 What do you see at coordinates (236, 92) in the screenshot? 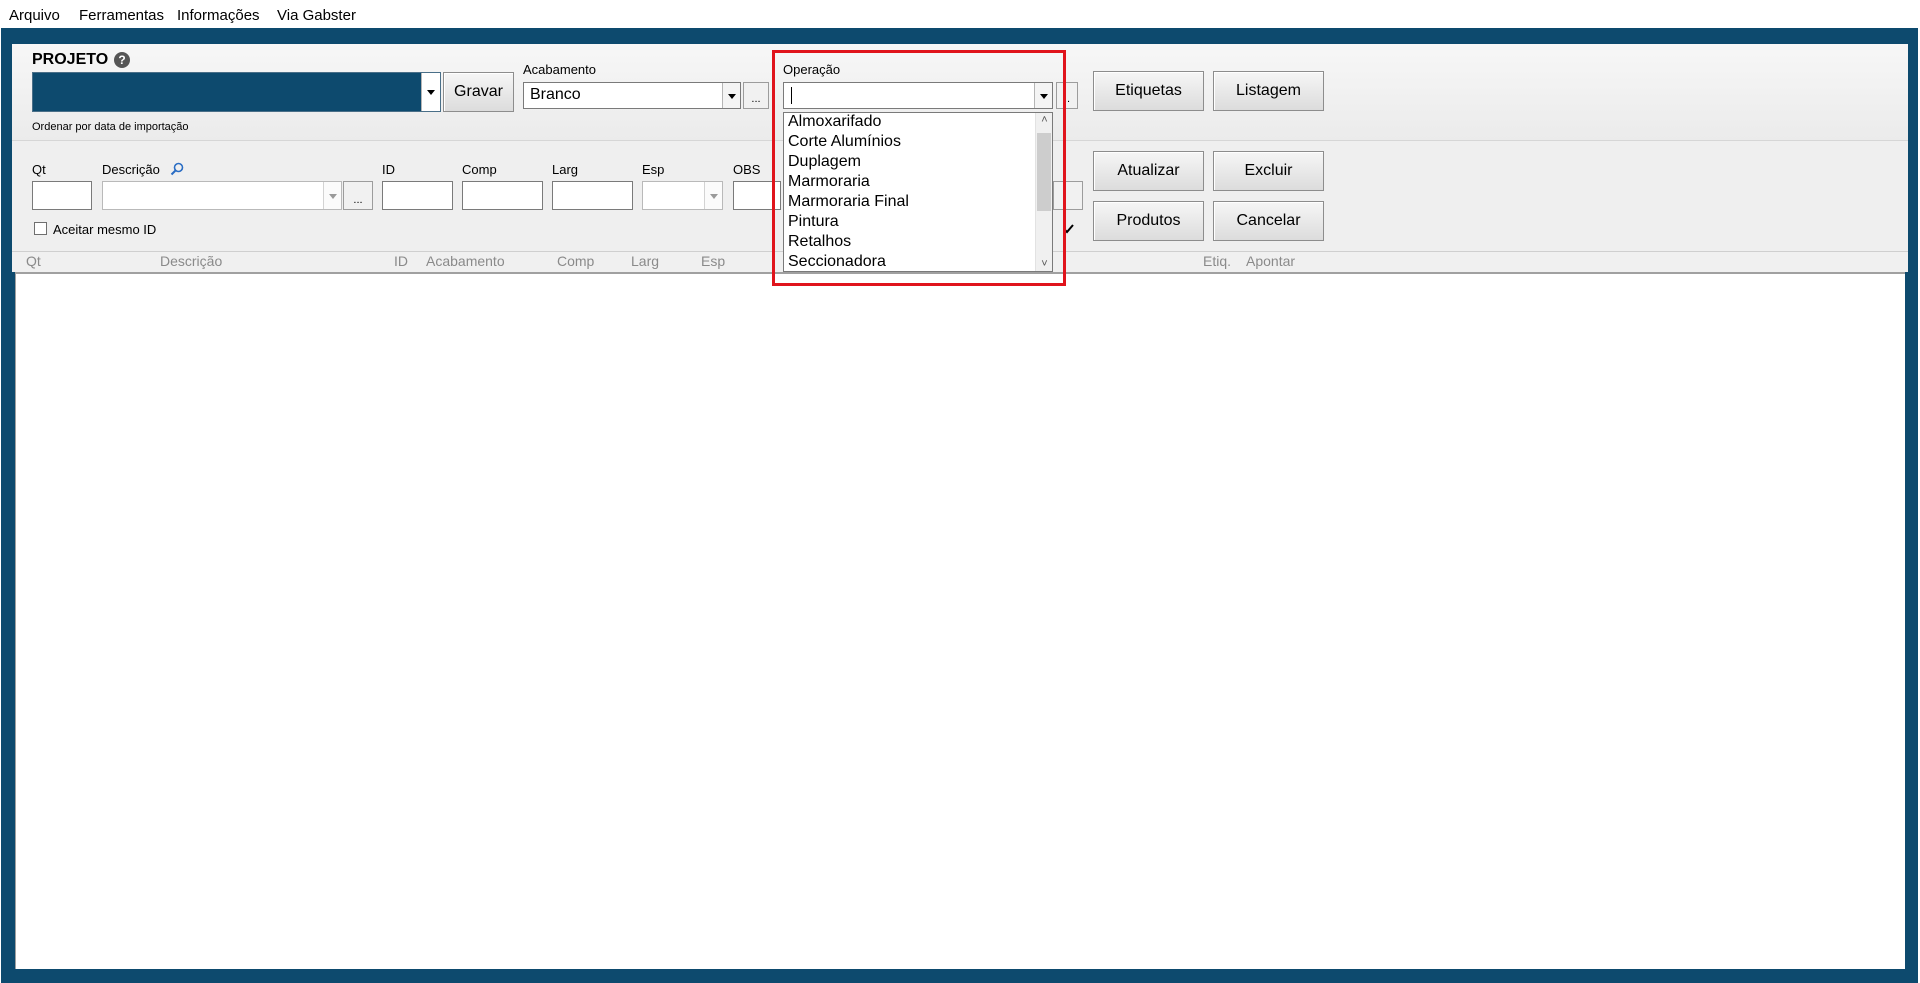
I see `projeto-select` at bounding box center [236, 92].